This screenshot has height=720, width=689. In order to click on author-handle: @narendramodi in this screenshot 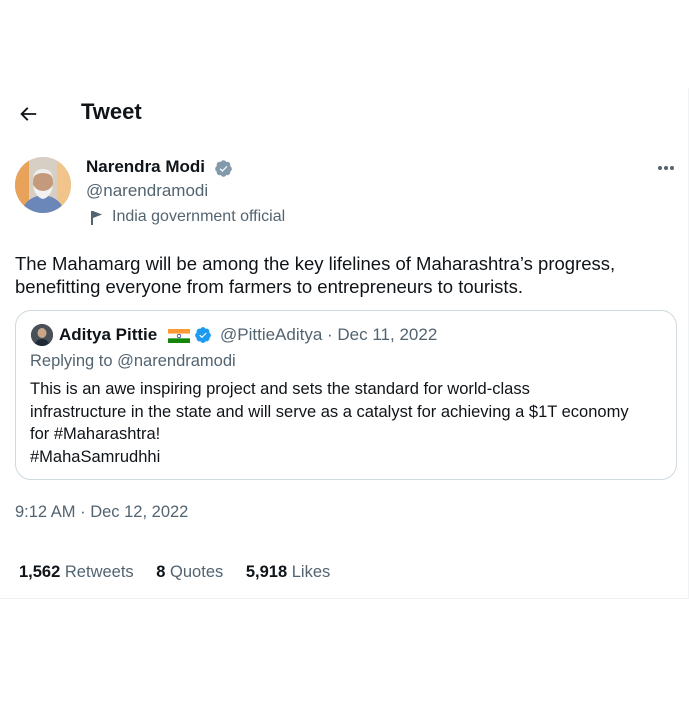, I will do `click(147, 191)`.